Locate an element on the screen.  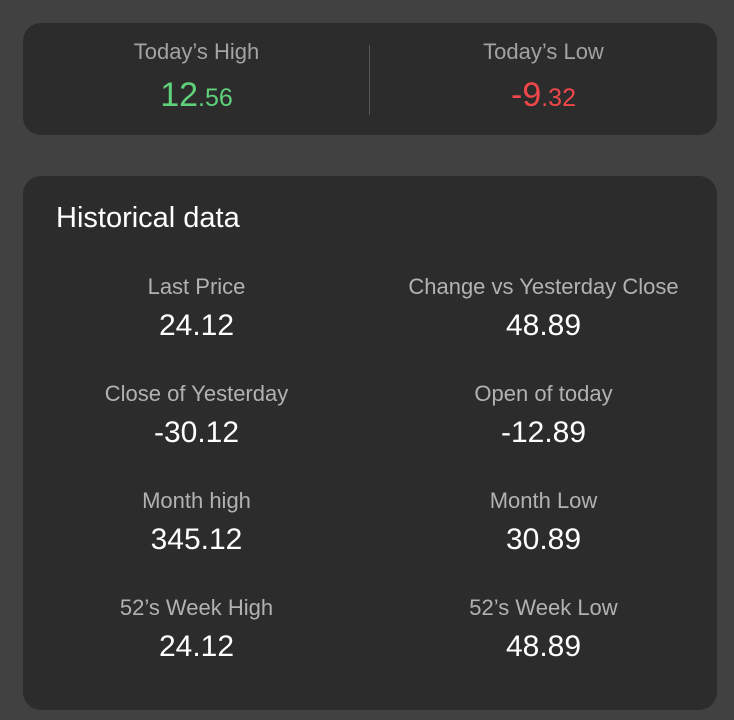
stat-52-week-high: 52’s Week High 24.12 is located at coordinates (196, 640).